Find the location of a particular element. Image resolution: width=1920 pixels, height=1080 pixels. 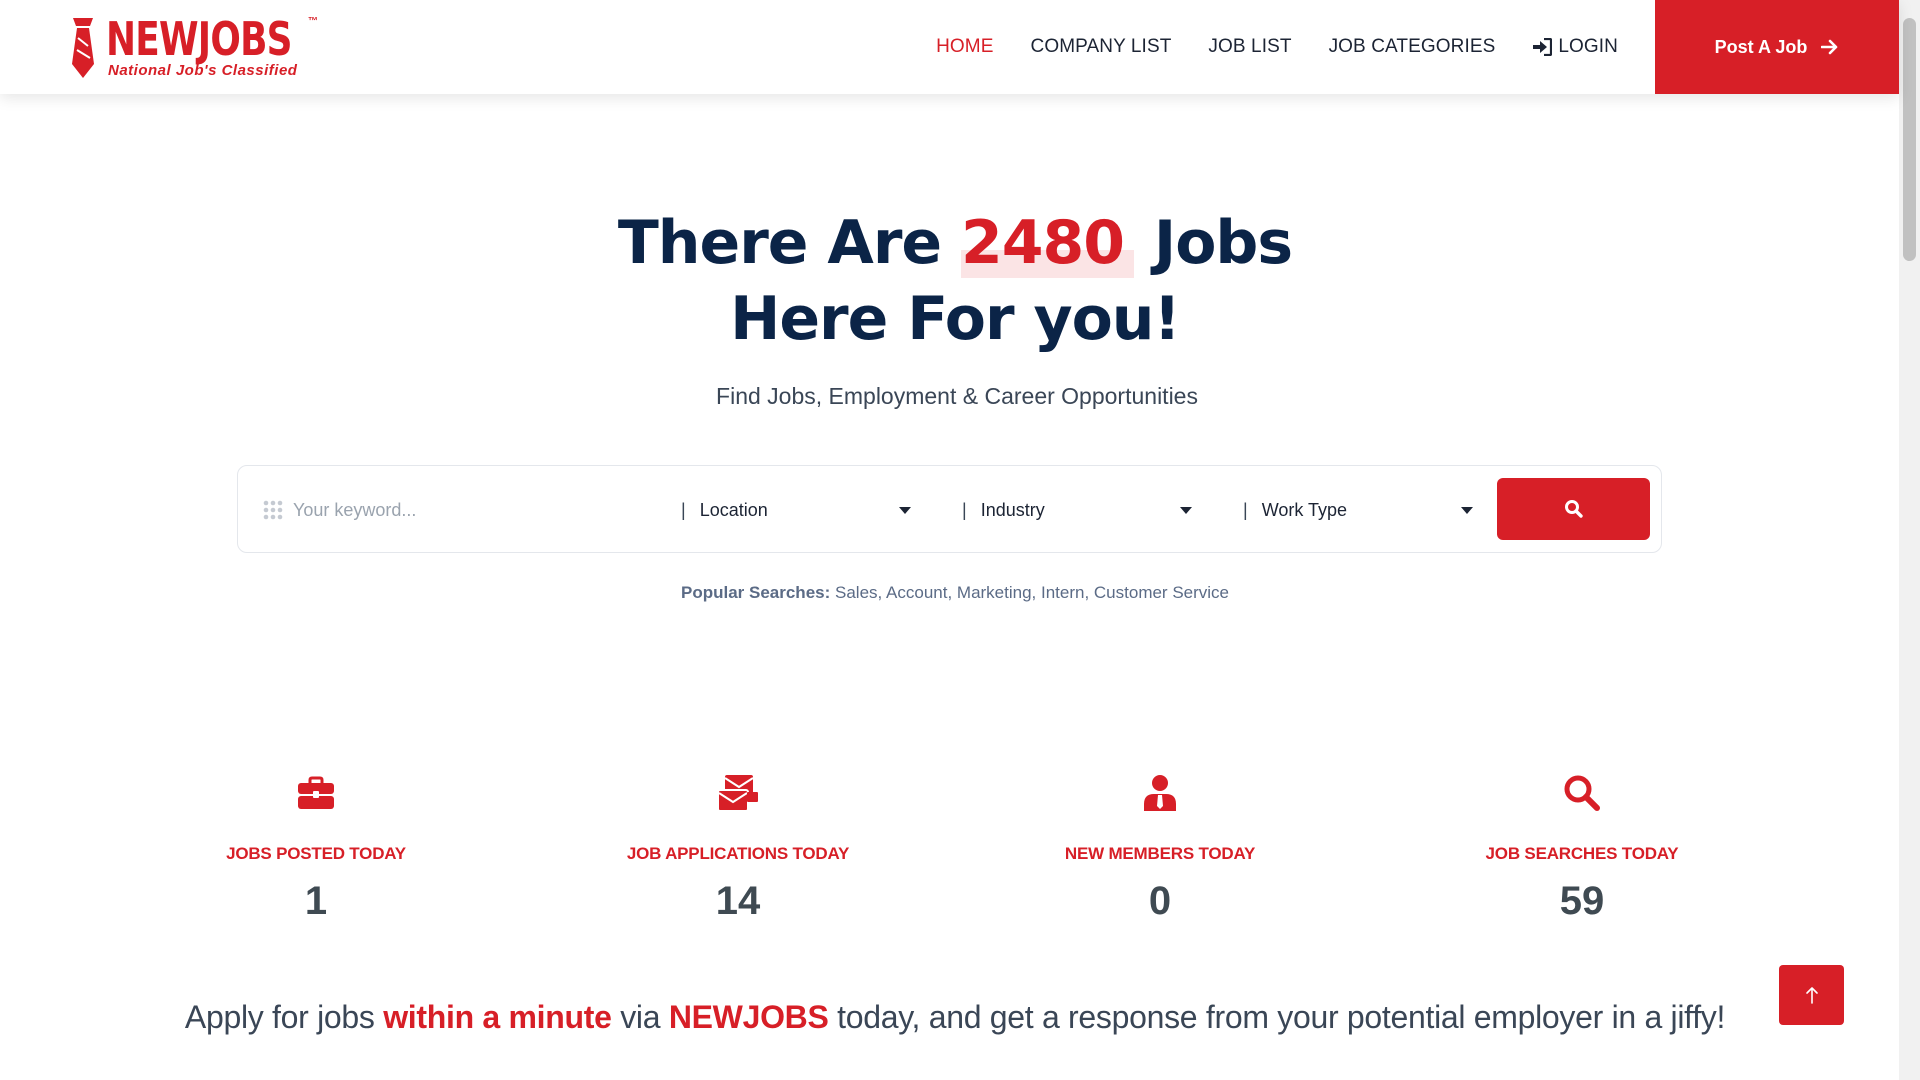

job-search-form: | Location | Industry | Work Type is located at coordinates (949, 509).